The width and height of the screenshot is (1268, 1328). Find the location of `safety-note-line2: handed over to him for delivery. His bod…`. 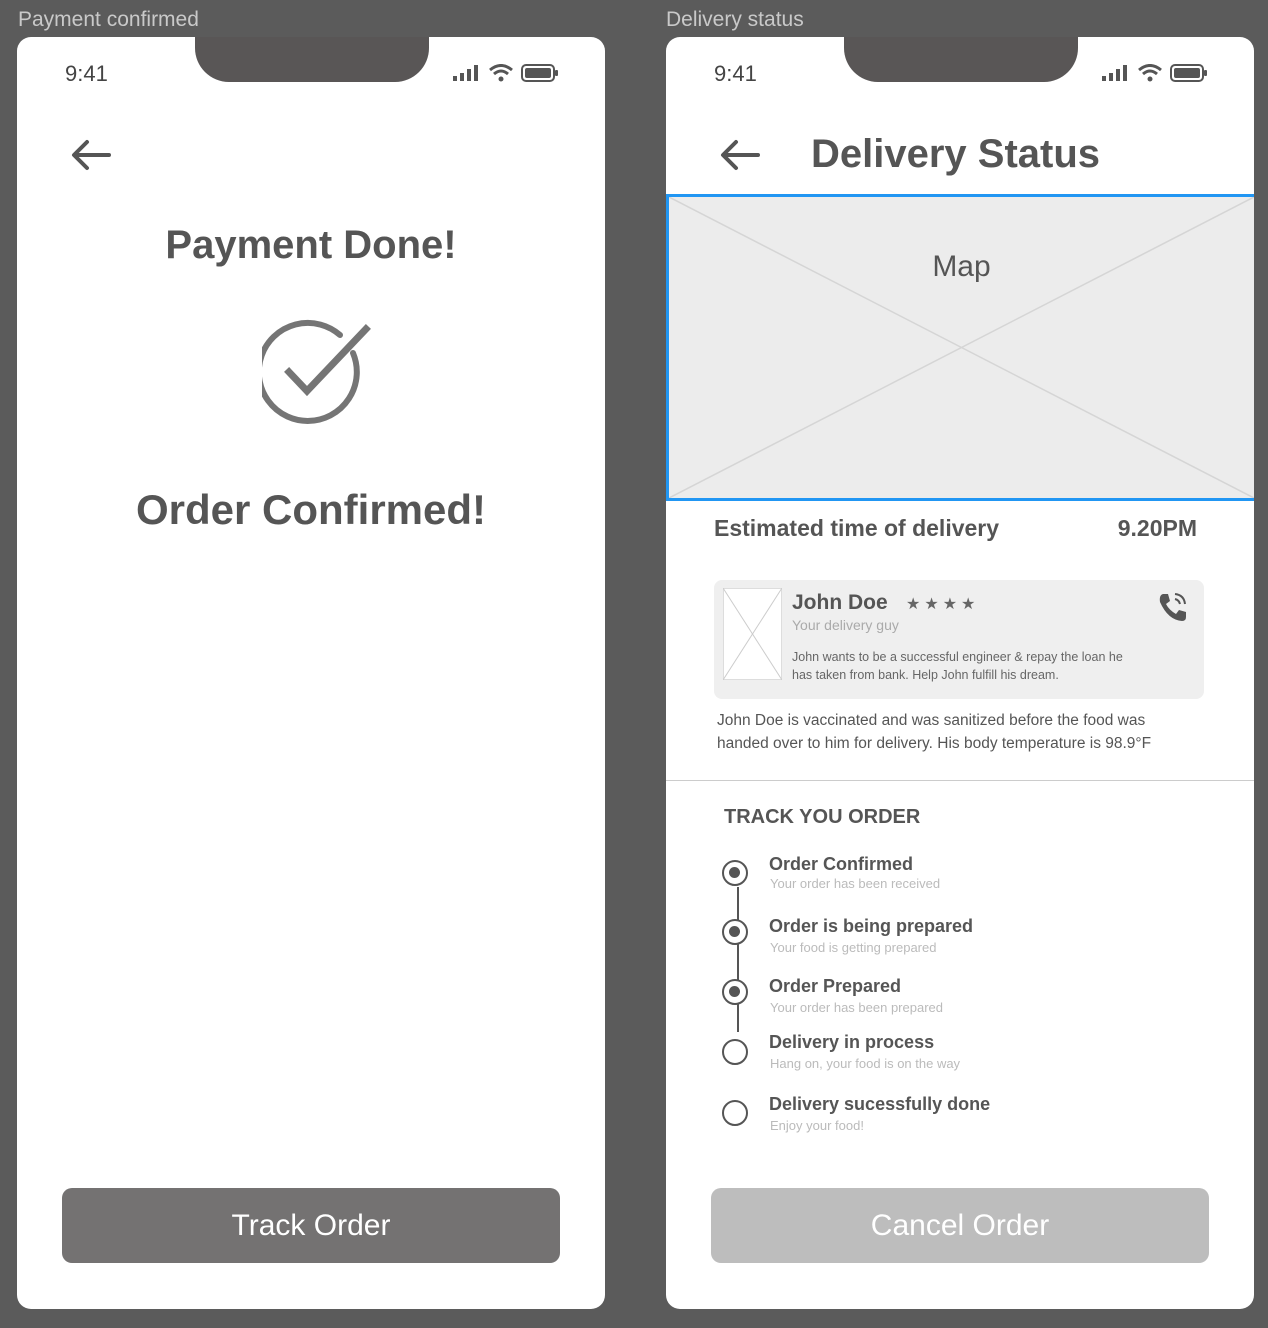

safety-note-line2: handed over to him for delivery. His bod… is located at coordinates (934, 743).